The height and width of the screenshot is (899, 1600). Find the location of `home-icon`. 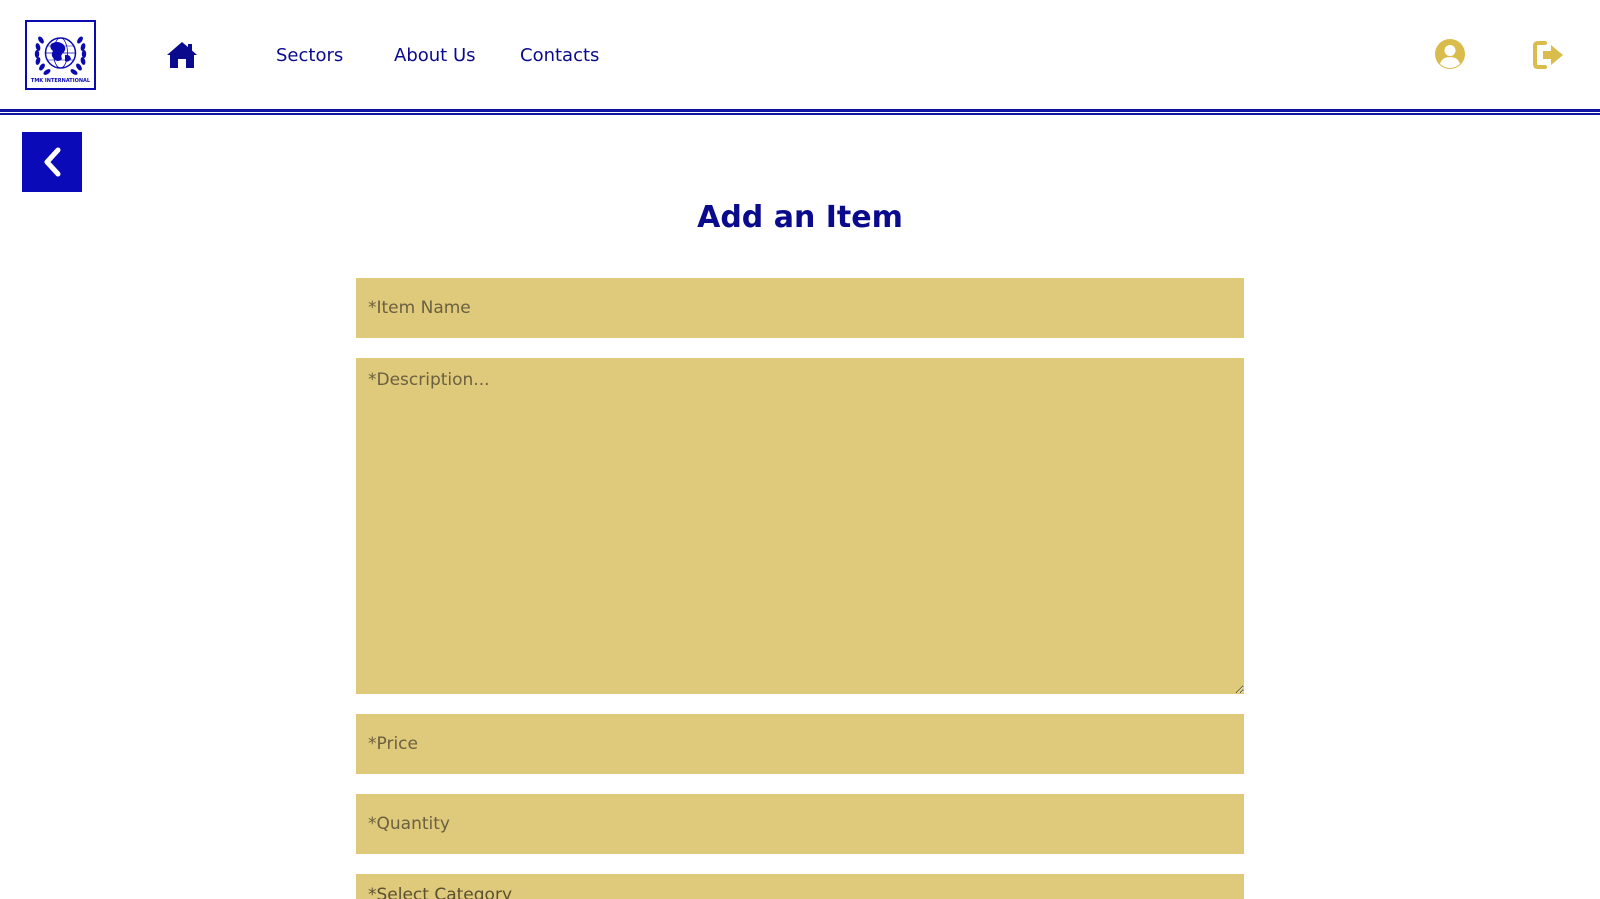

home-icon is located at coordinates (182, 55).